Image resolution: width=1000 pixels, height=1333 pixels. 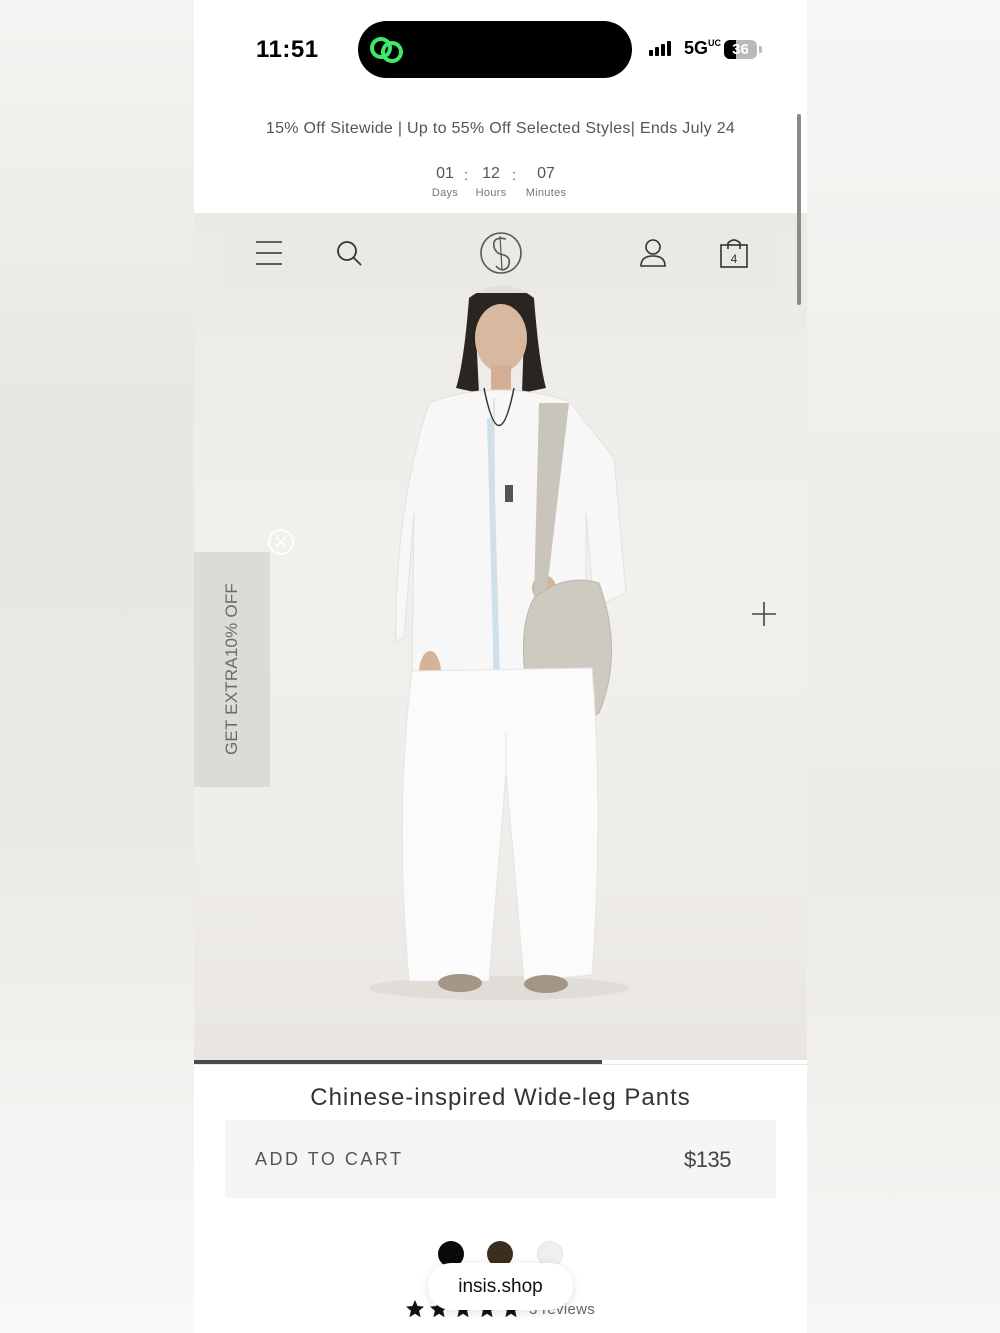 I want to click on search-icon, so click(x=350, y=253).